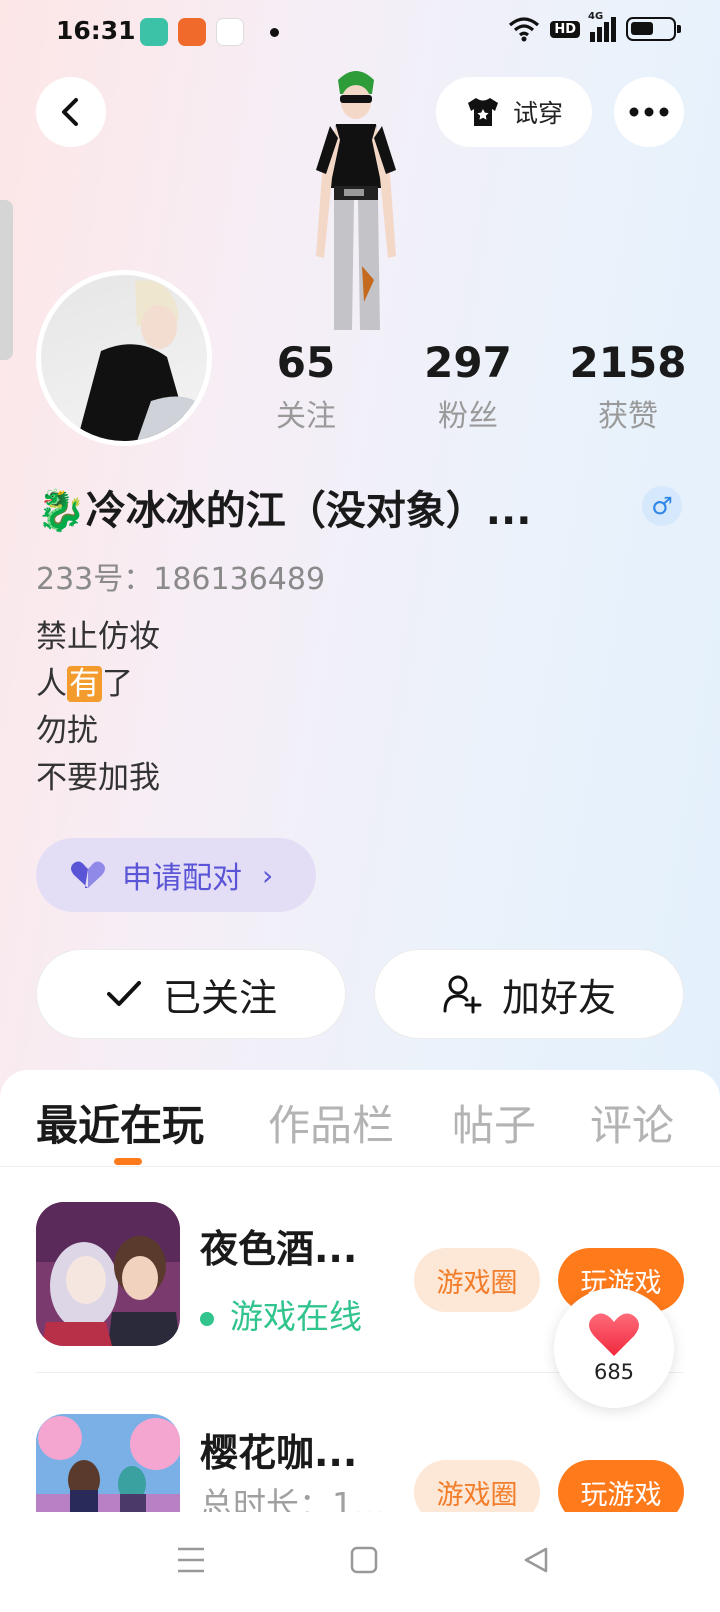 This screenshot has height=1612, width=720. I want to click on bio-text: 了, so click(117, 684).